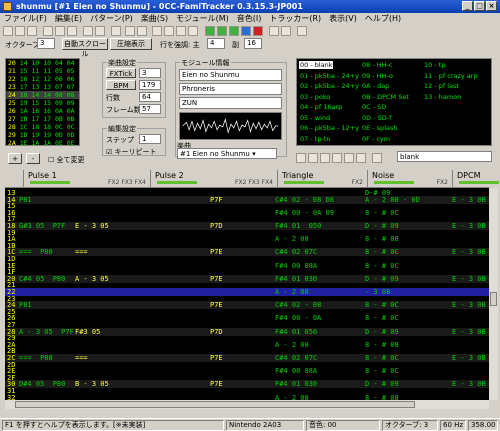 The image size is (500, 431). What do you see at coordinates (230, 103) in the screenshot?
I see `module-copyright-input: ZUN` at bounding box center [230, 103].